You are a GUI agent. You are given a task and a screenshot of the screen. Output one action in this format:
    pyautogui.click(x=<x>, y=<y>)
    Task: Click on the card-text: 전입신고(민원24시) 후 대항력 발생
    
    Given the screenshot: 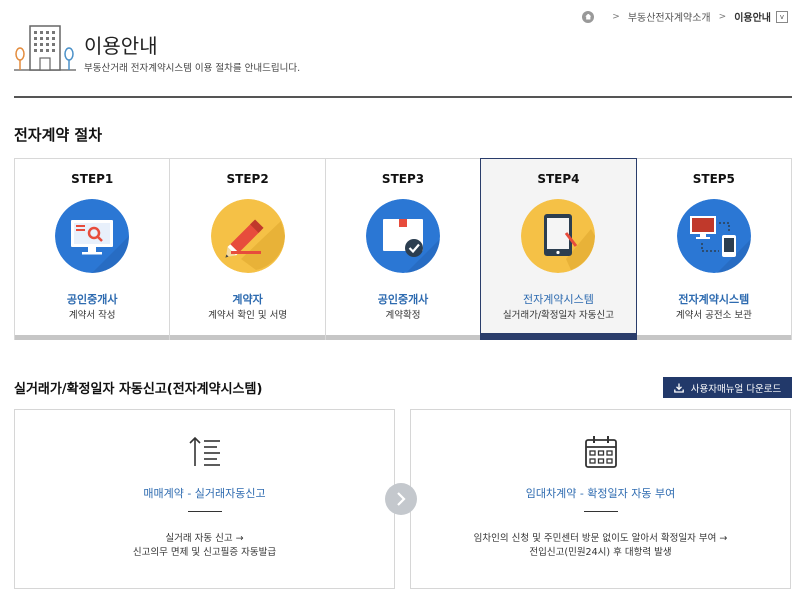 What is the action you would take?
    pyautogui.click(x=600, y=552)
    